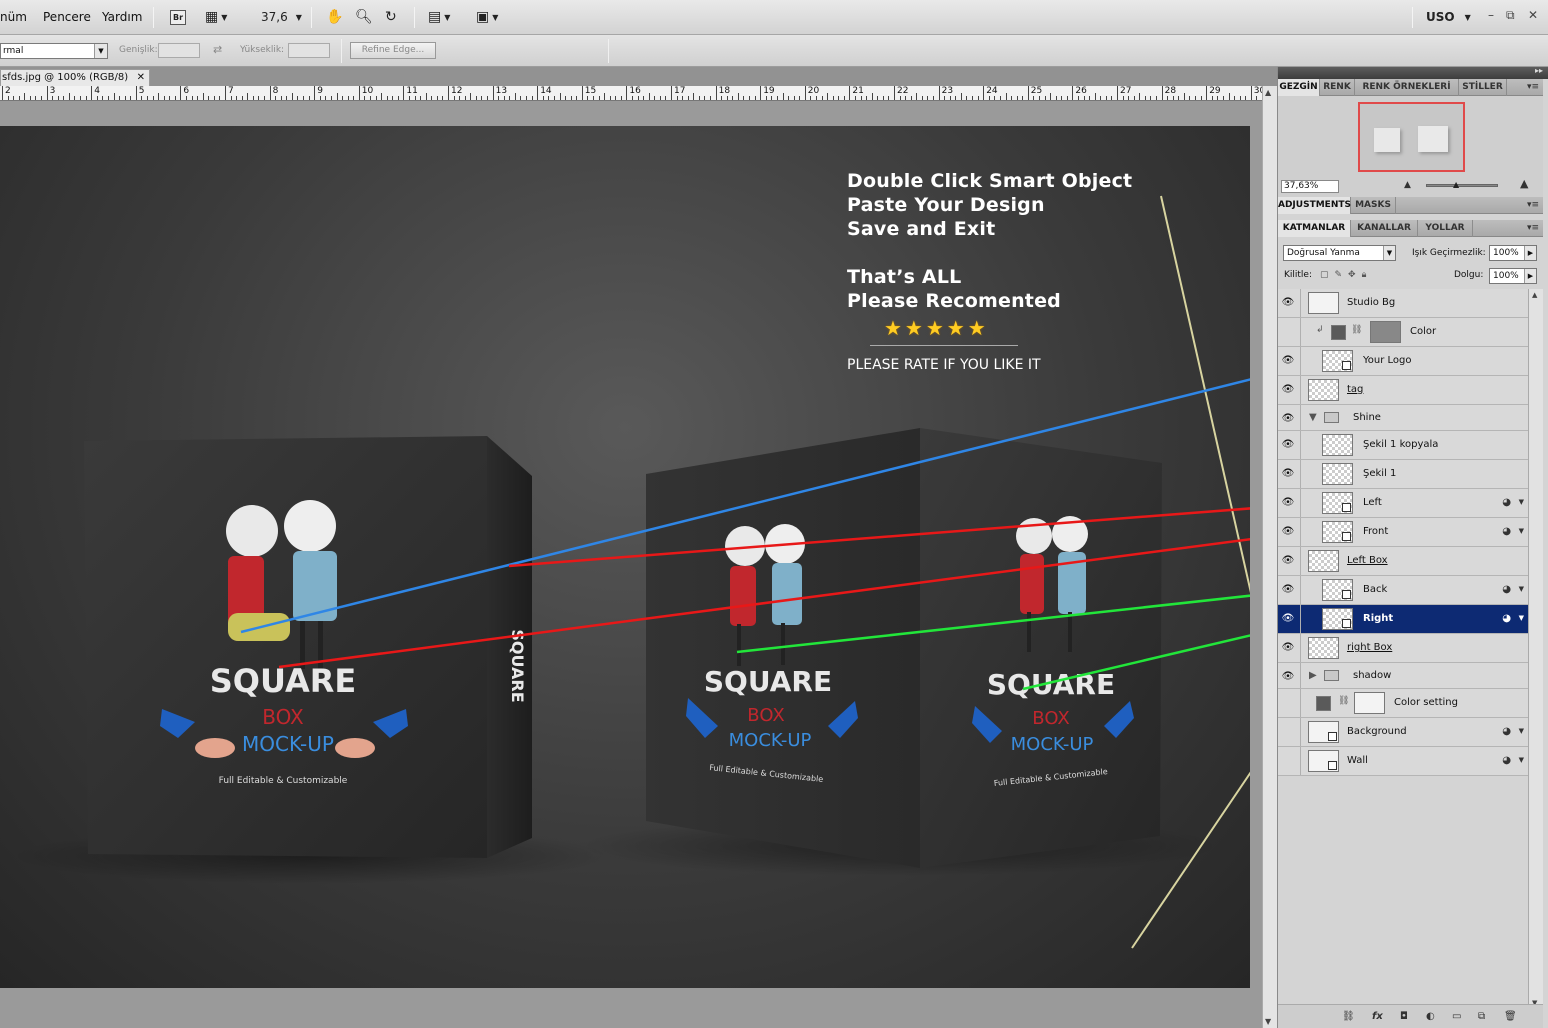 Image resolution: width=1548 pixels, height=1028 pixels. What do you see at coordinates (364, 17) in the screenshot?
I see `zoom-tool-button: 🔍︎` at bounding box center [364, 17].